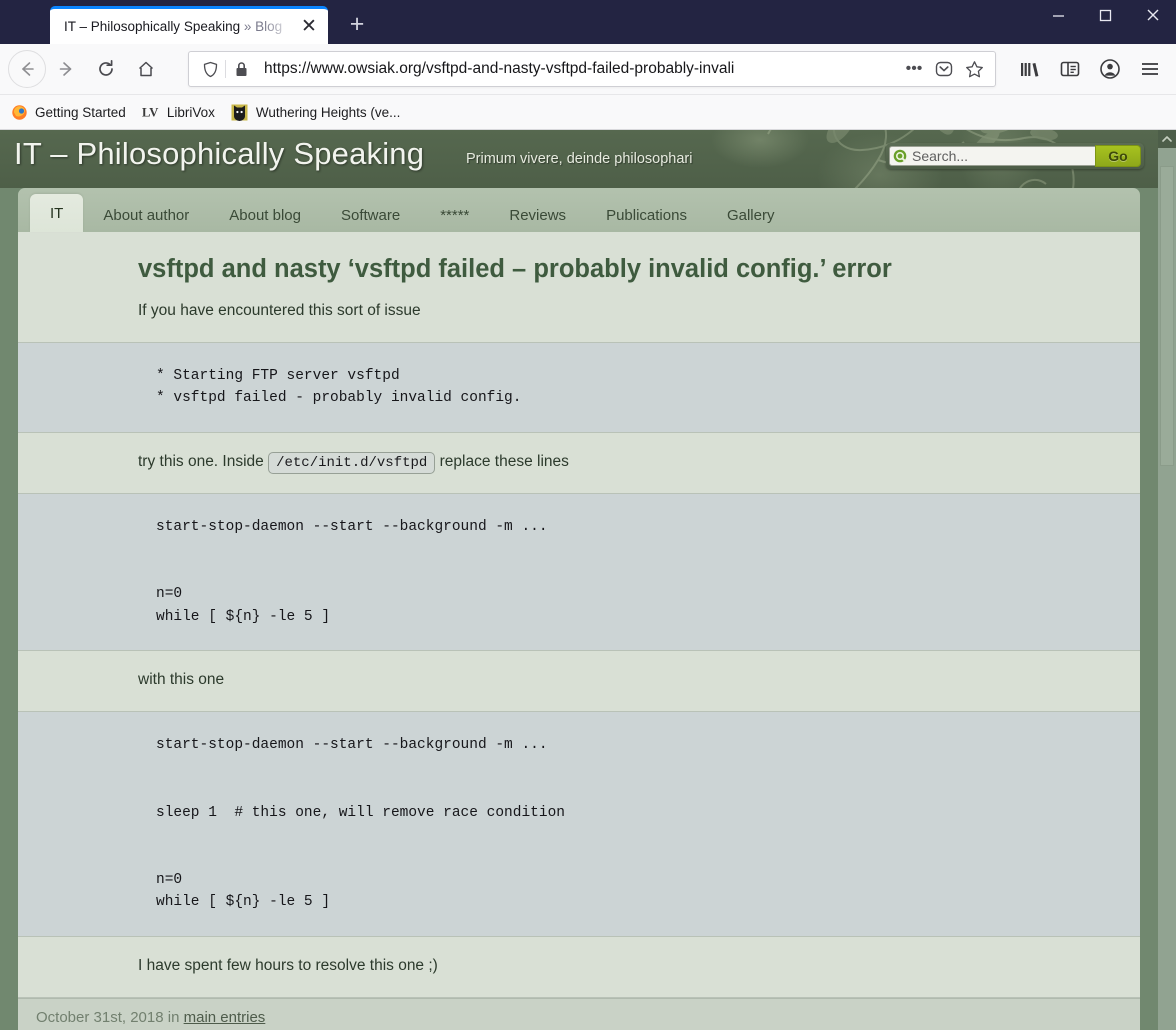 Image resolution: width=1176 pixels, height=1030 pixels. I want to click on page-scrollbar, so click(1167, 580).